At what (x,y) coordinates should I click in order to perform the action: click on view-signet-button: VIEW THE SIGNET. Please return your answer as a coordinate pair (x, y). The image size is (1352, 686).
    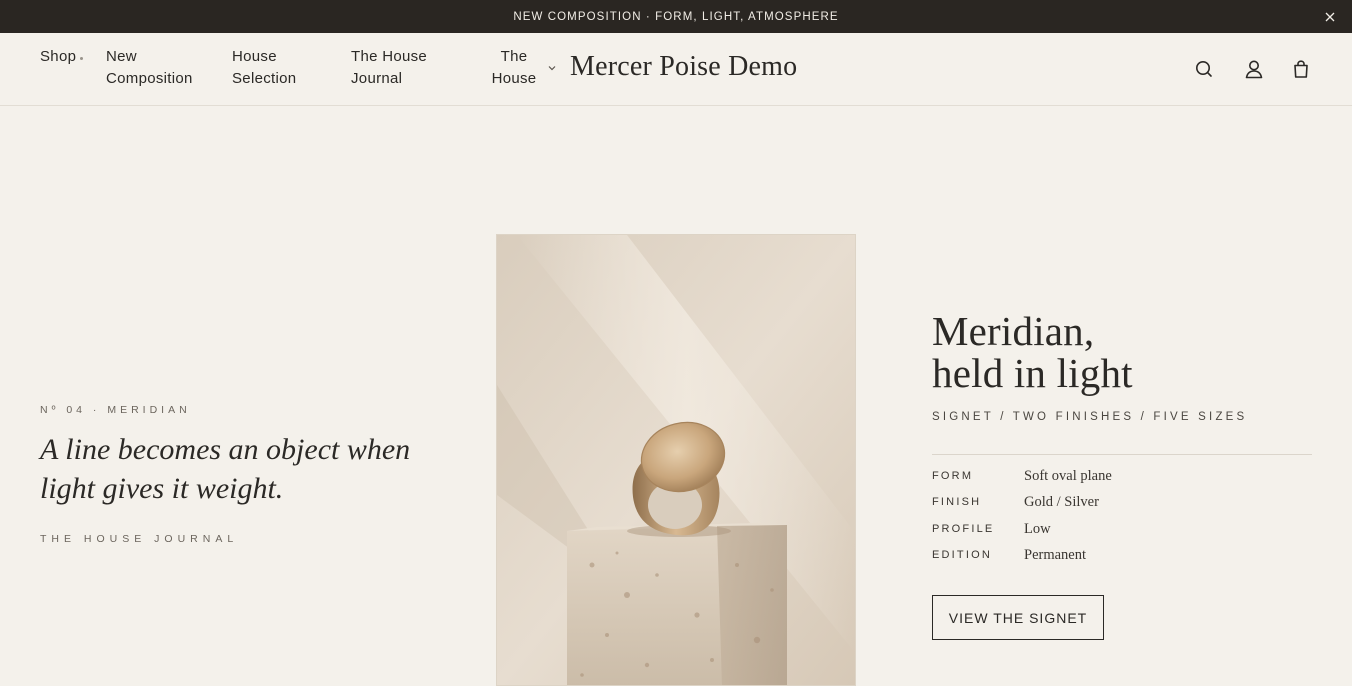
    Looking at the image, I should click on (1018, 617).